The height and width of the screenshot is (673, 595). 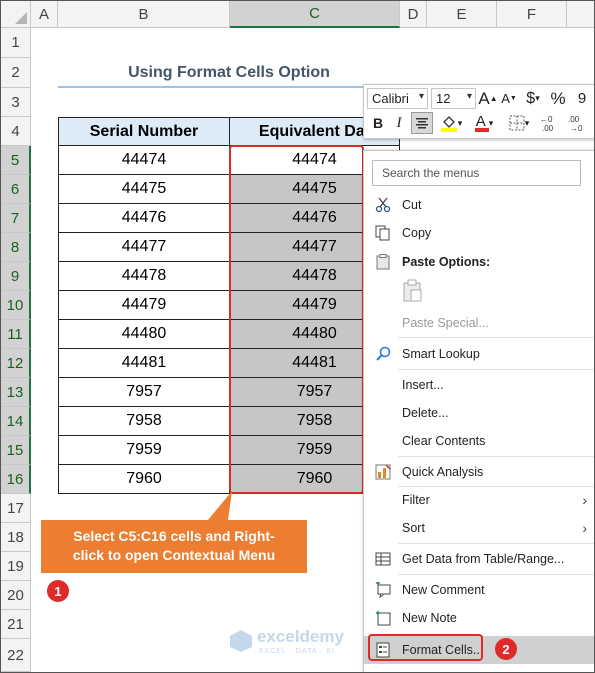 I want to click on row-header-11: 11, so click(x=16, y=334).